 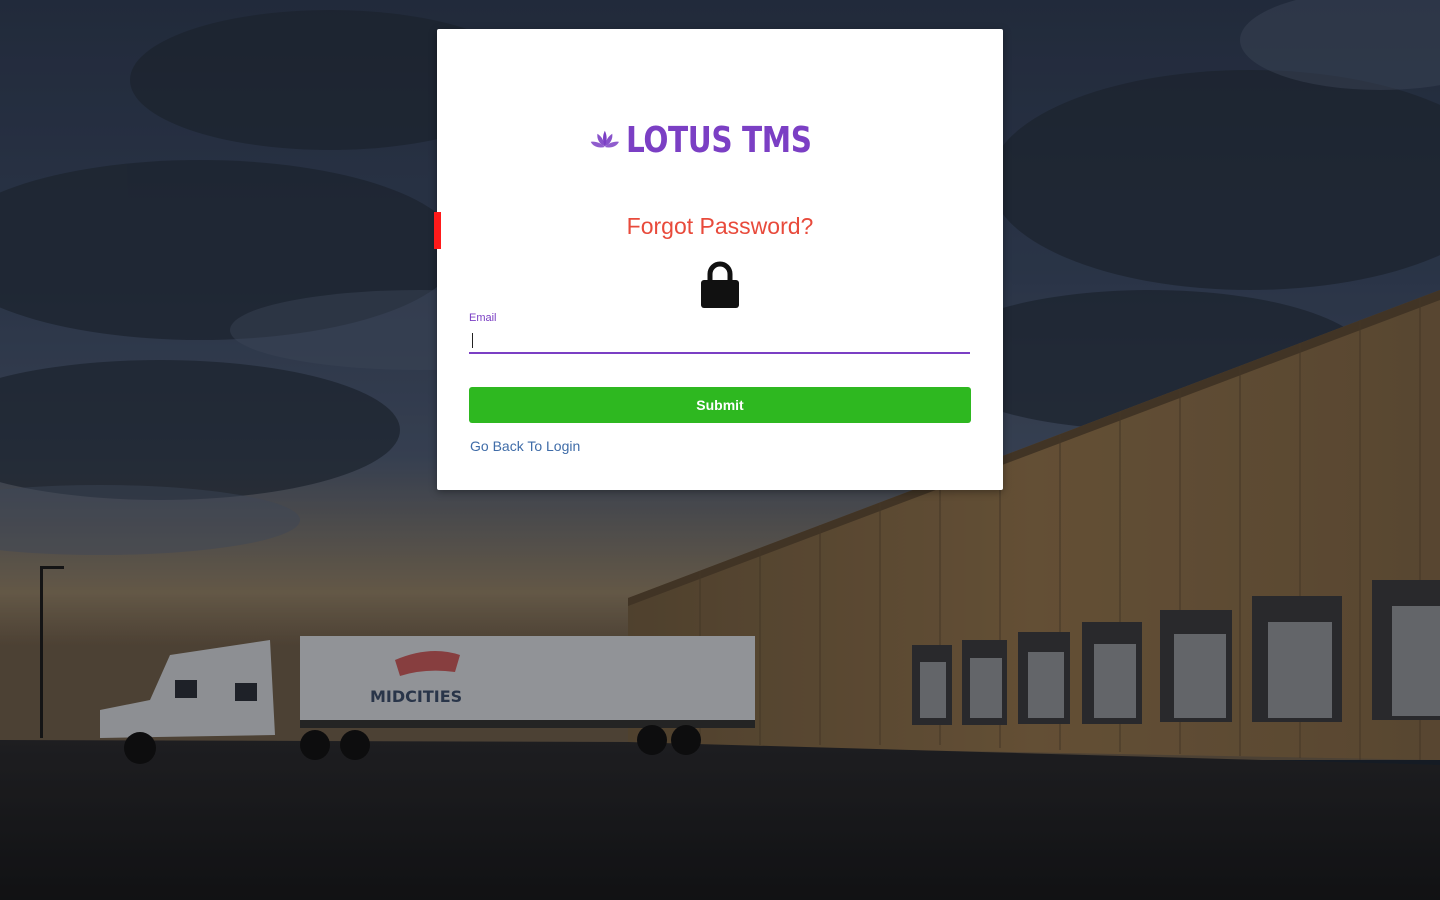 I want to click on email-label: Email, so click(x=483, y=318).